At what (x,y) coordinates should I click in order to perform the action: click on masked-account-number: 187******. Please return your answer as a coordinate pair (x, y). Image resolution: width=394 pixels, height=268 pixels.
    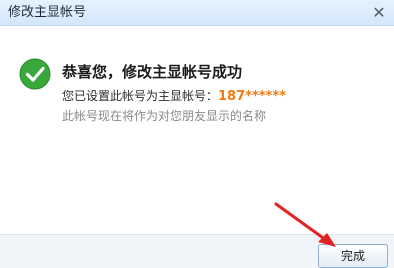
    Looking at the image, I should click on (252, 96).